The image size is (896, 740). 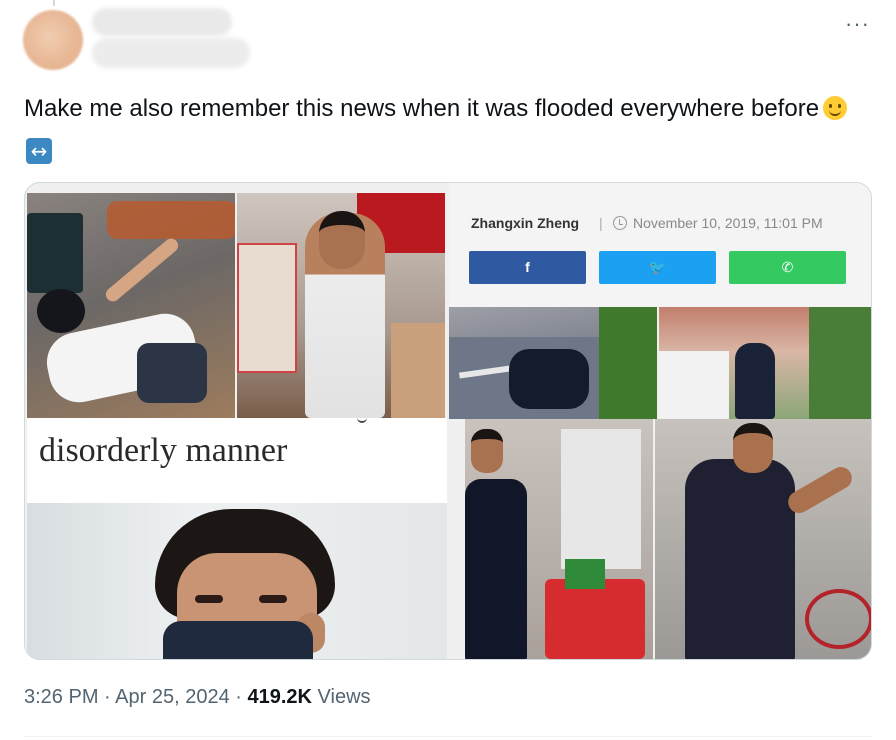 What do you see at coordinates (39, 151) in the screenshot?
I see `left-right-arrow-emoji-icon: ↔` at bounding box center [39, 151].